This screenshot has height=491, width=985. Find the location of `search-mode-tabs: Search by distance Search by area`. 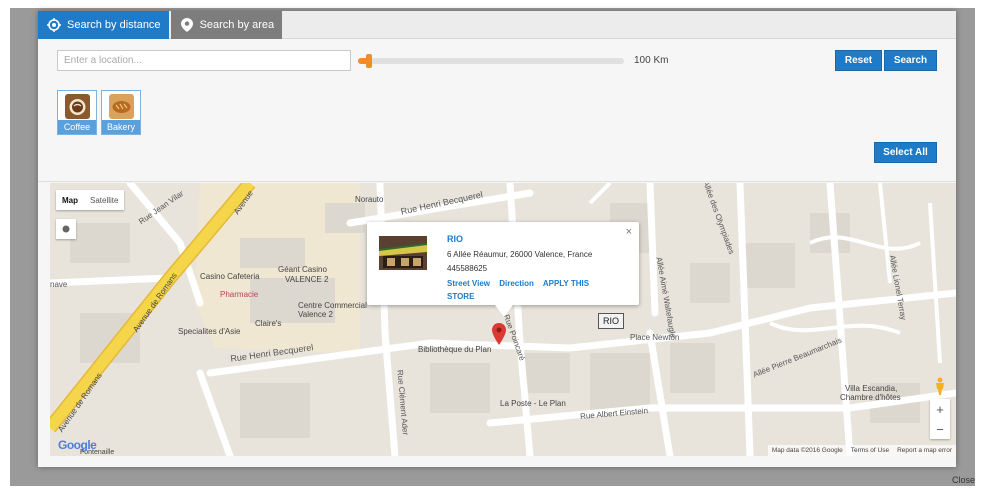

search-mode-tabs: Search by distance Search by area is located at coordinates (497, 25).